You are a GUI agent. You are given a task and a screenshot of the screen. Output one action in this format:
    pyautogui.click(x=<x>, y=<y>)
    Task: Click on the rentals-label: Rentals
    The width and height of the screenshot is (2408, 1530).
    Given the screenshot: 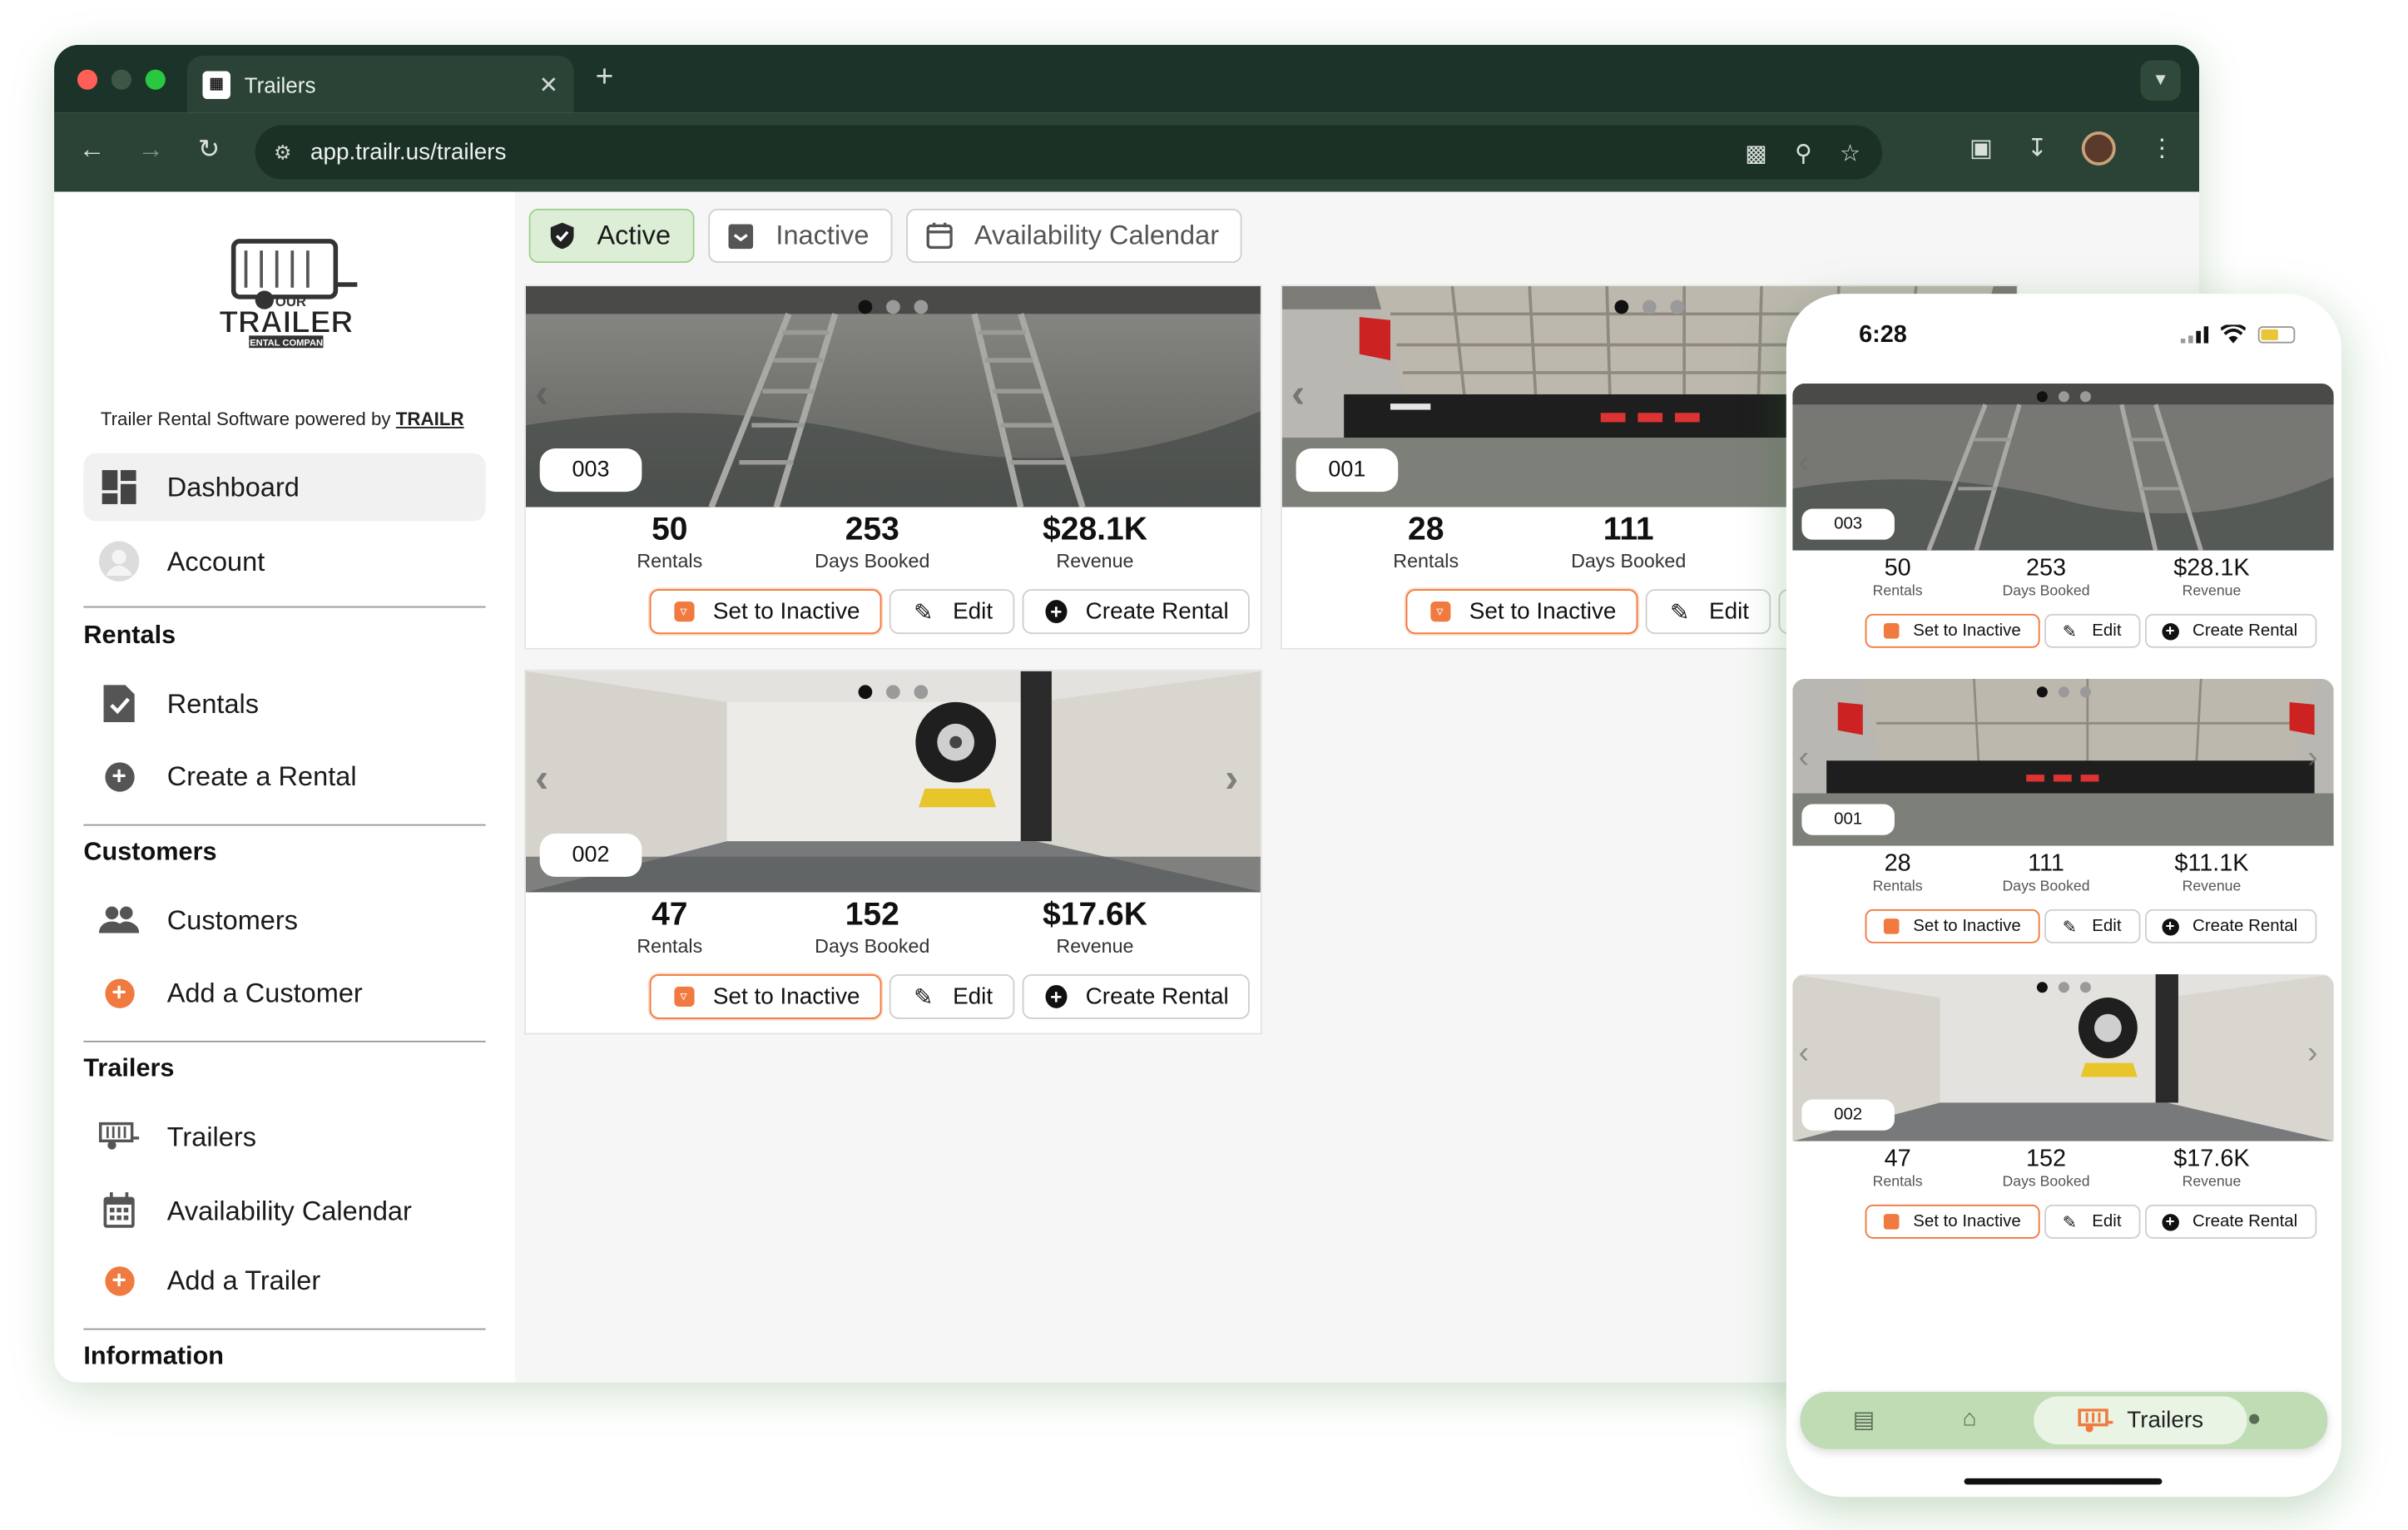 What is the action you would take?
    pyautogui.click(x=670, y=946)
    